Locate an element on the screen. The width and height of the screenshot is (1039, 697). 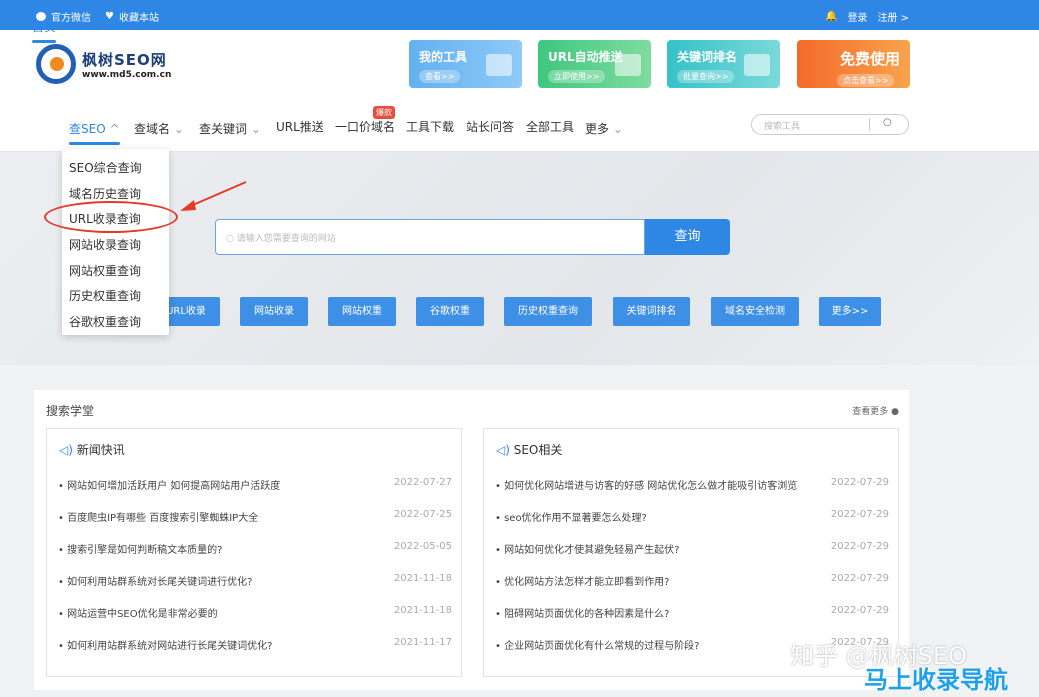
heart-icon: ♥ is located at coordinates (109, 16).